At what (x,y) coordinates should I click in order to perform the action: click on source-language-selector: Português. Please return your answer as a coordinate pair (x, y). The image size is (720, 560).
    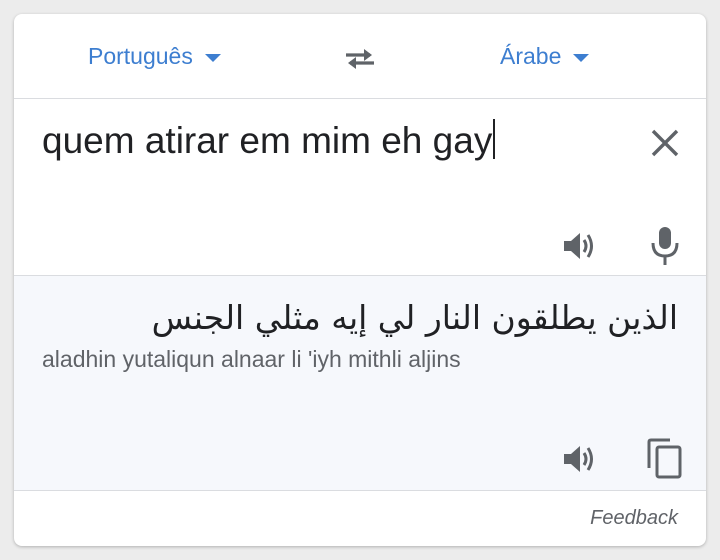
    Looking at the image, I should click on (154, 56).